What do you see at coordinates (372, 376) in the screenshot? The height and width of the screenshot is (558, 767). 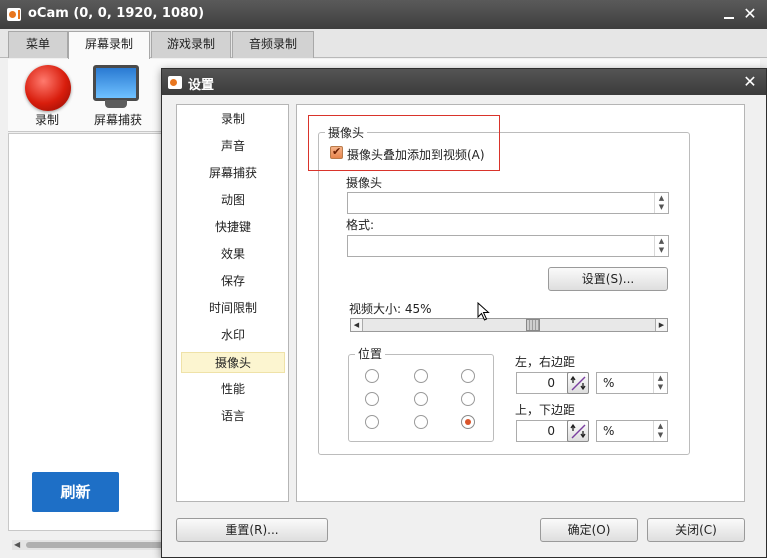 I see `position-top-left-radio` at bounding box center [372, 376].